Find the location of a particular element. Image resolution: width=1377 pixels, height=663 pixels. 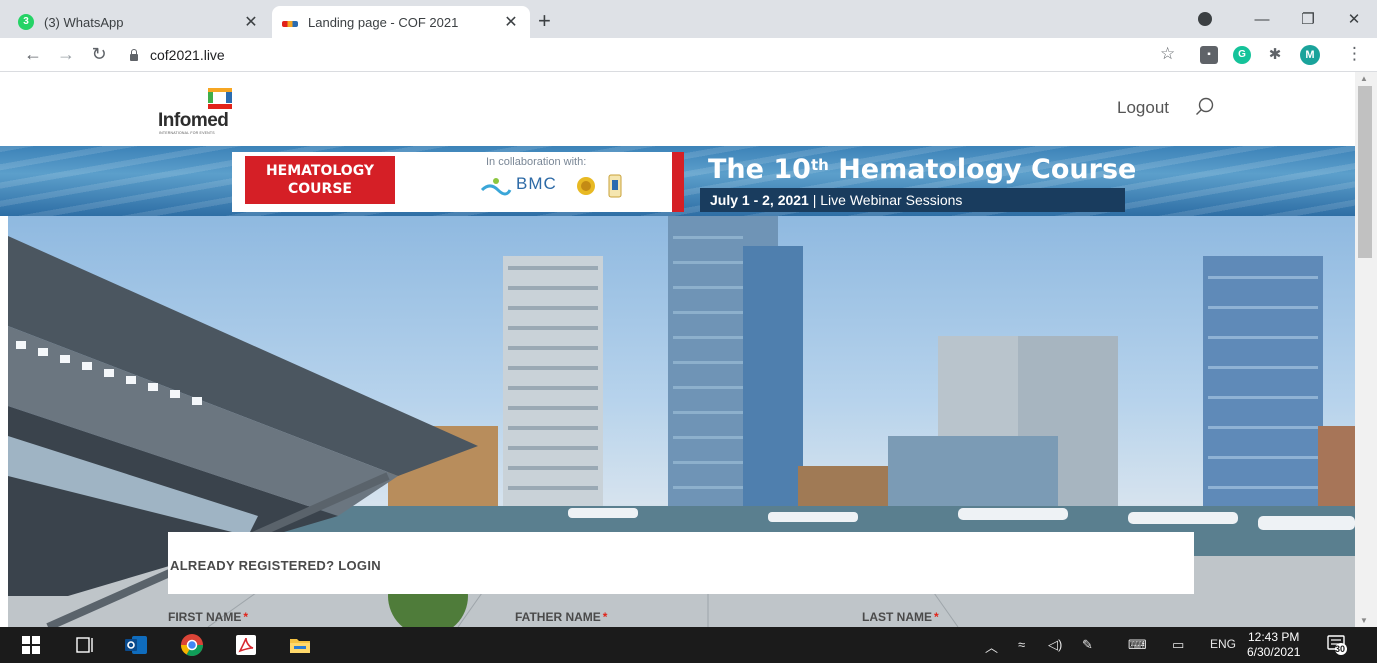

back-icon: ← is located at coordinates (33, 54).